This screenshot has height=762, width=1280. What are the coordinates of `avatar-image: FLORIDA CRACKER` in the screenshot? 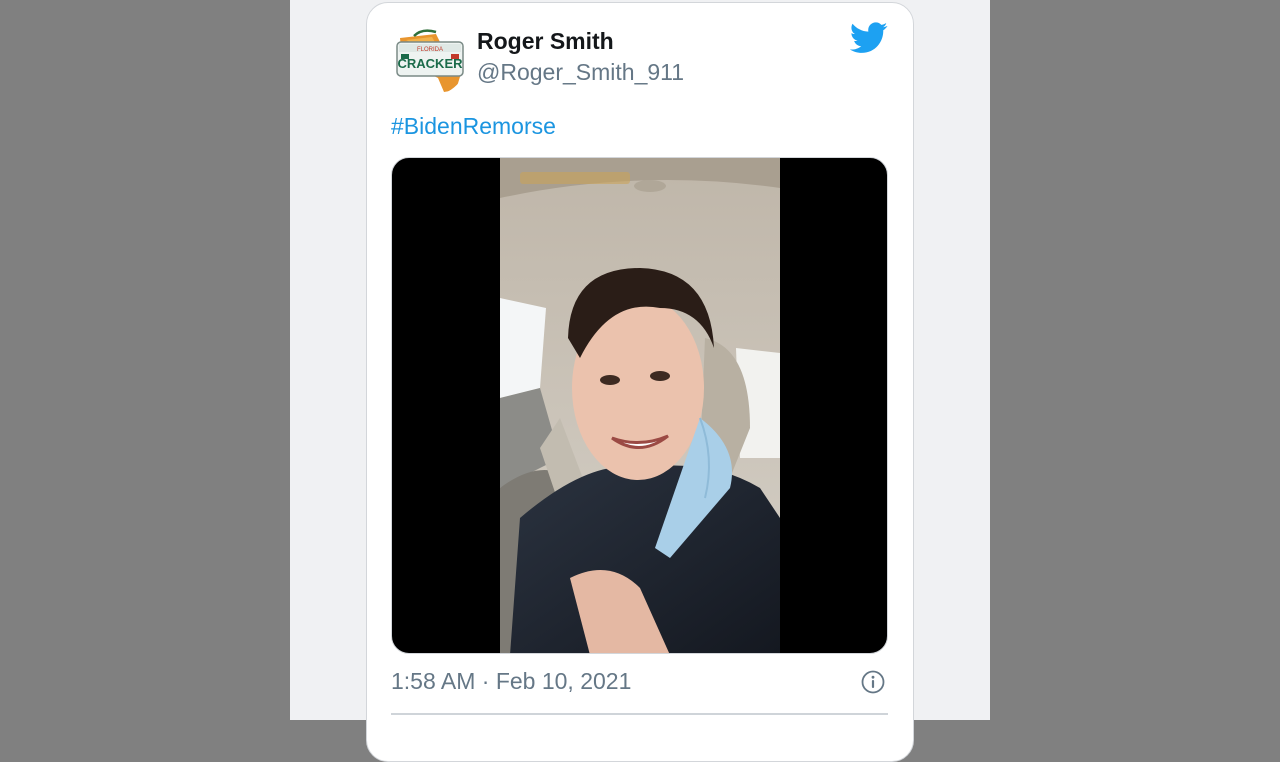 It's located at (430, 58).